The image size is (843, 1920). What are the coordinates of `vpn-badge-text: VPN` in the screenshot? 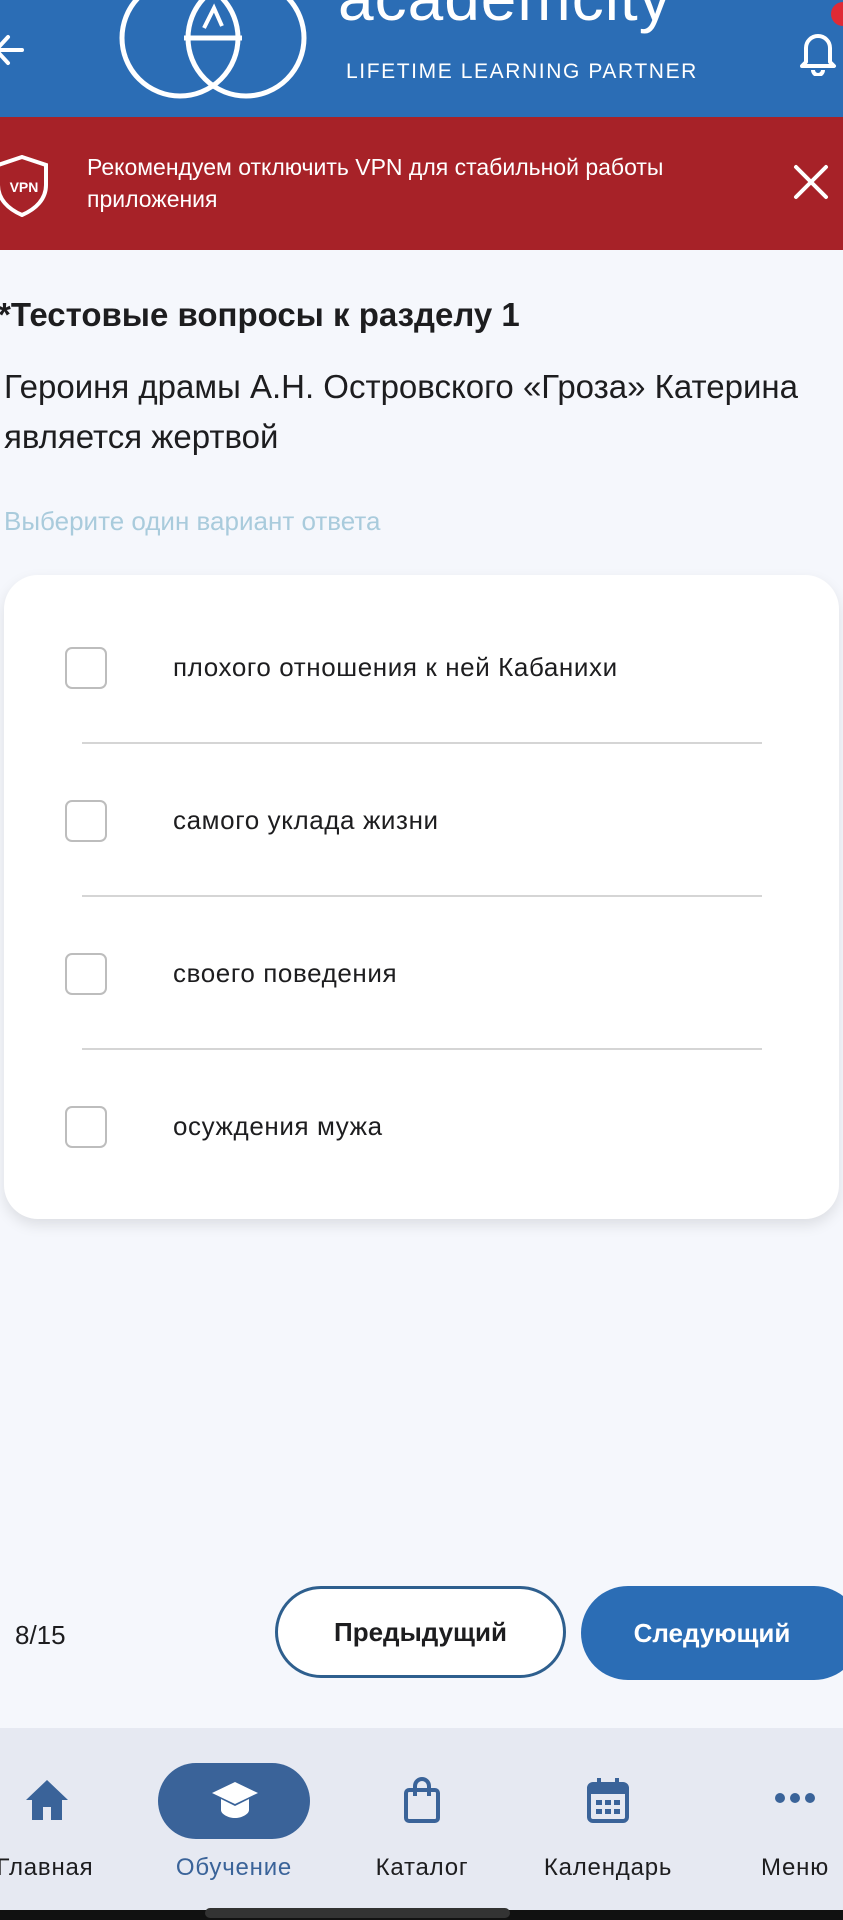 It's located at (24, 187).